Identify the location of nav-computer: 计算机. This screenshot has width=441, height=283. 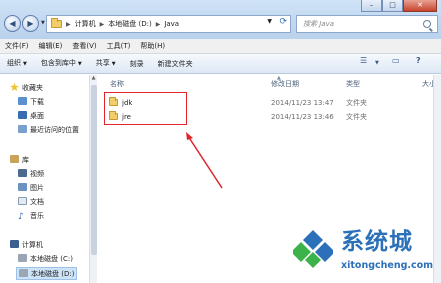
(26, 245).